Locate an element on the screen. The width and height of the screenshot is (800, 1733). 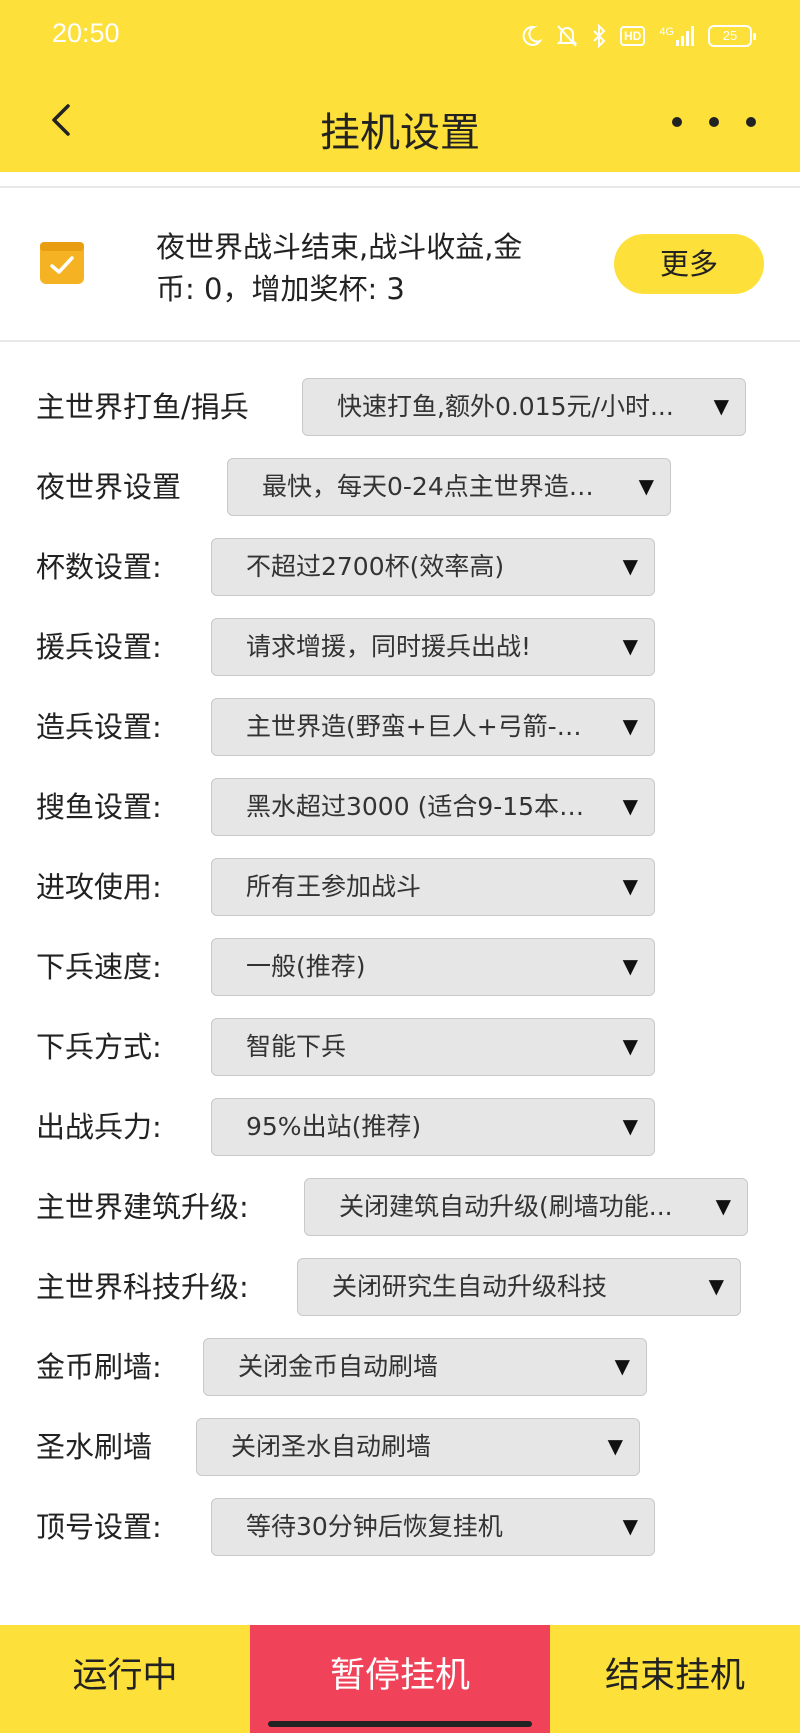
setting-row-elixir-walls: 圣水刷墙 关闭圣水自动刷墙 ▼ is located at coordinates (400, 1447).